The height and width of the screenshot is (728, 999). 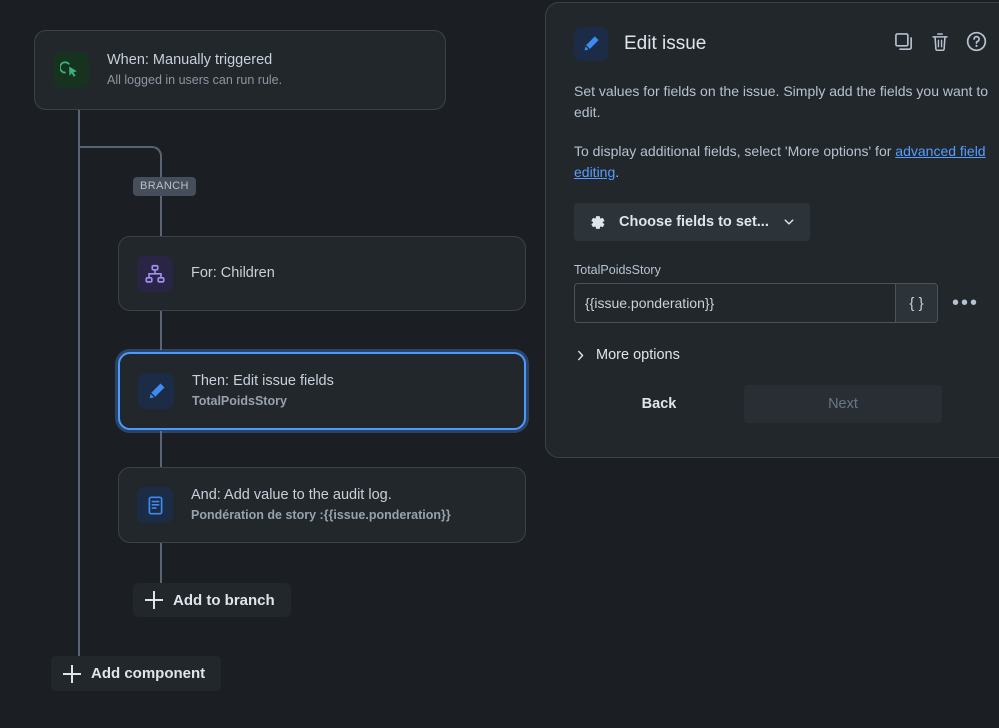 I want to click on for-children-title: For: Children, so click(x=233, y=273).